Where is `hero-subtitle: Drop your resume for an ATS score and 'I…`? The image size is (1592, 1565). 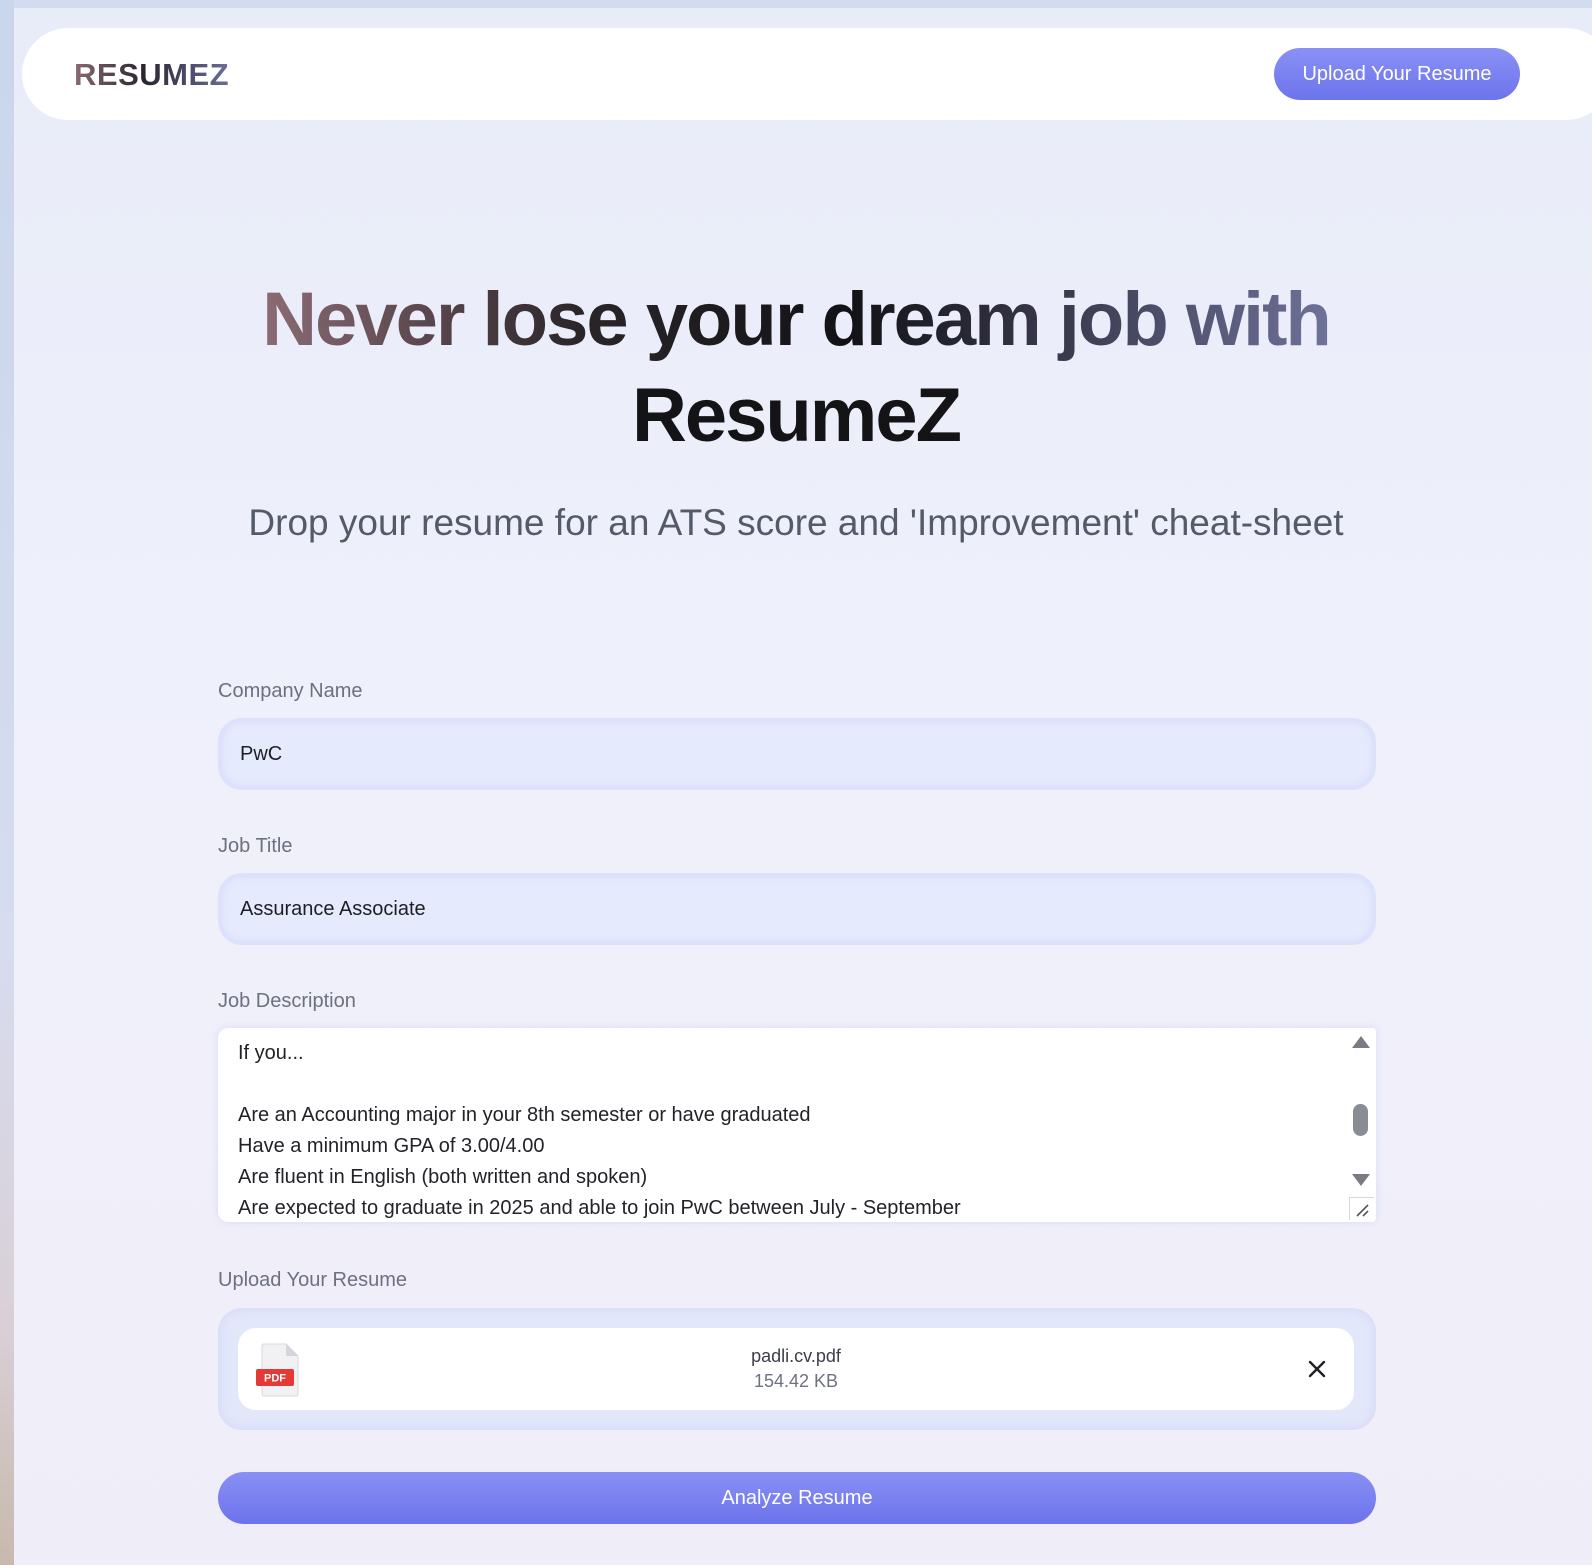 hero-subtitle: Drop your resume for an ATS score and 'I… is located at coordinates (796, 522).